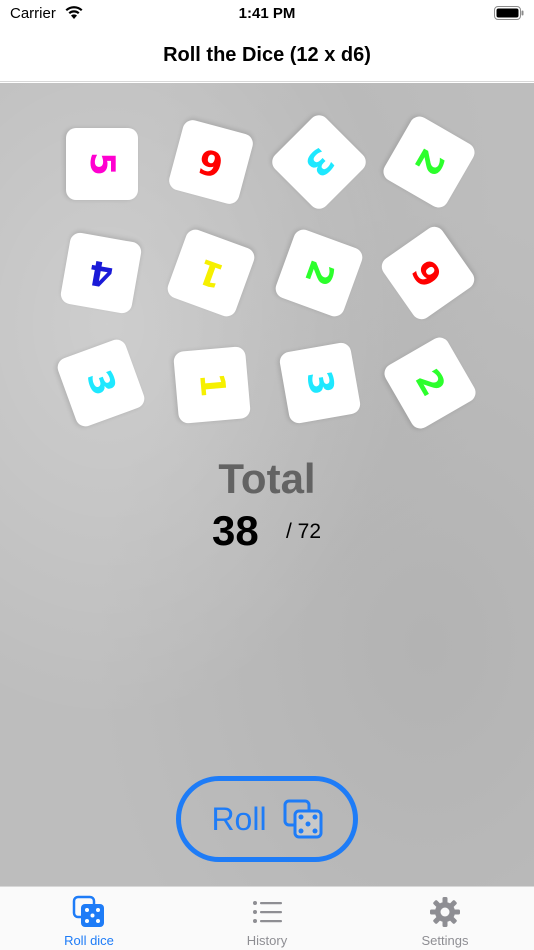 The height and width of the screenshot is (950, 534). I want to click on die-9: 3, so click(101, 383).